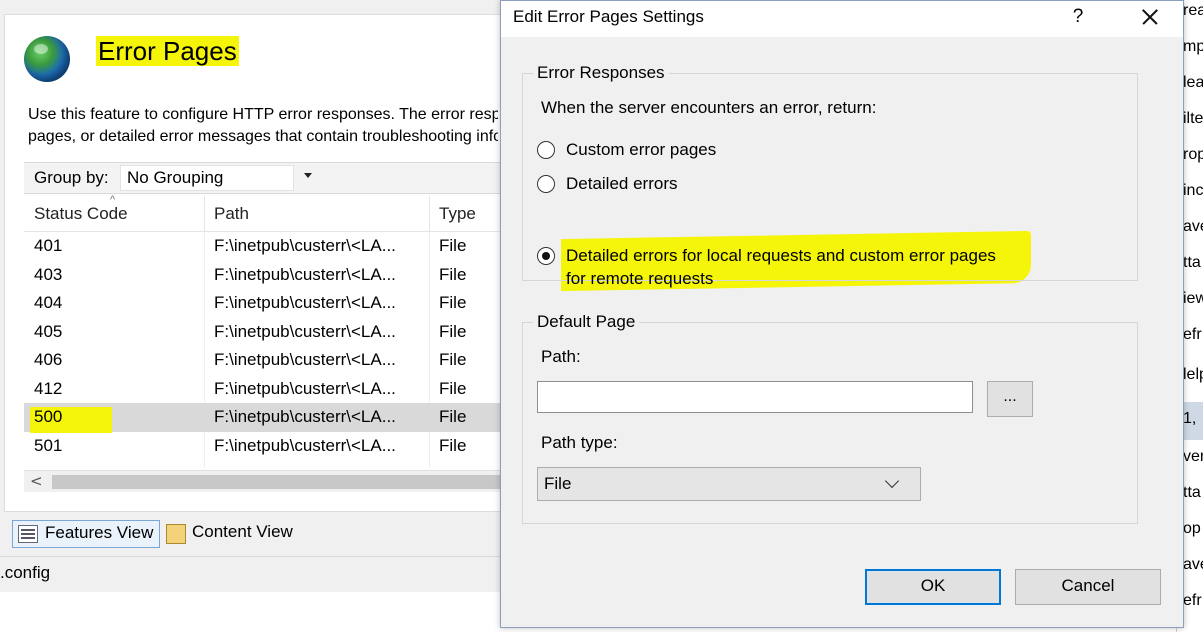 The image size is (1203, 632). Describe the element at coordinates (1193, 299) in the screenshot. I see `action-item: iew` at that location.